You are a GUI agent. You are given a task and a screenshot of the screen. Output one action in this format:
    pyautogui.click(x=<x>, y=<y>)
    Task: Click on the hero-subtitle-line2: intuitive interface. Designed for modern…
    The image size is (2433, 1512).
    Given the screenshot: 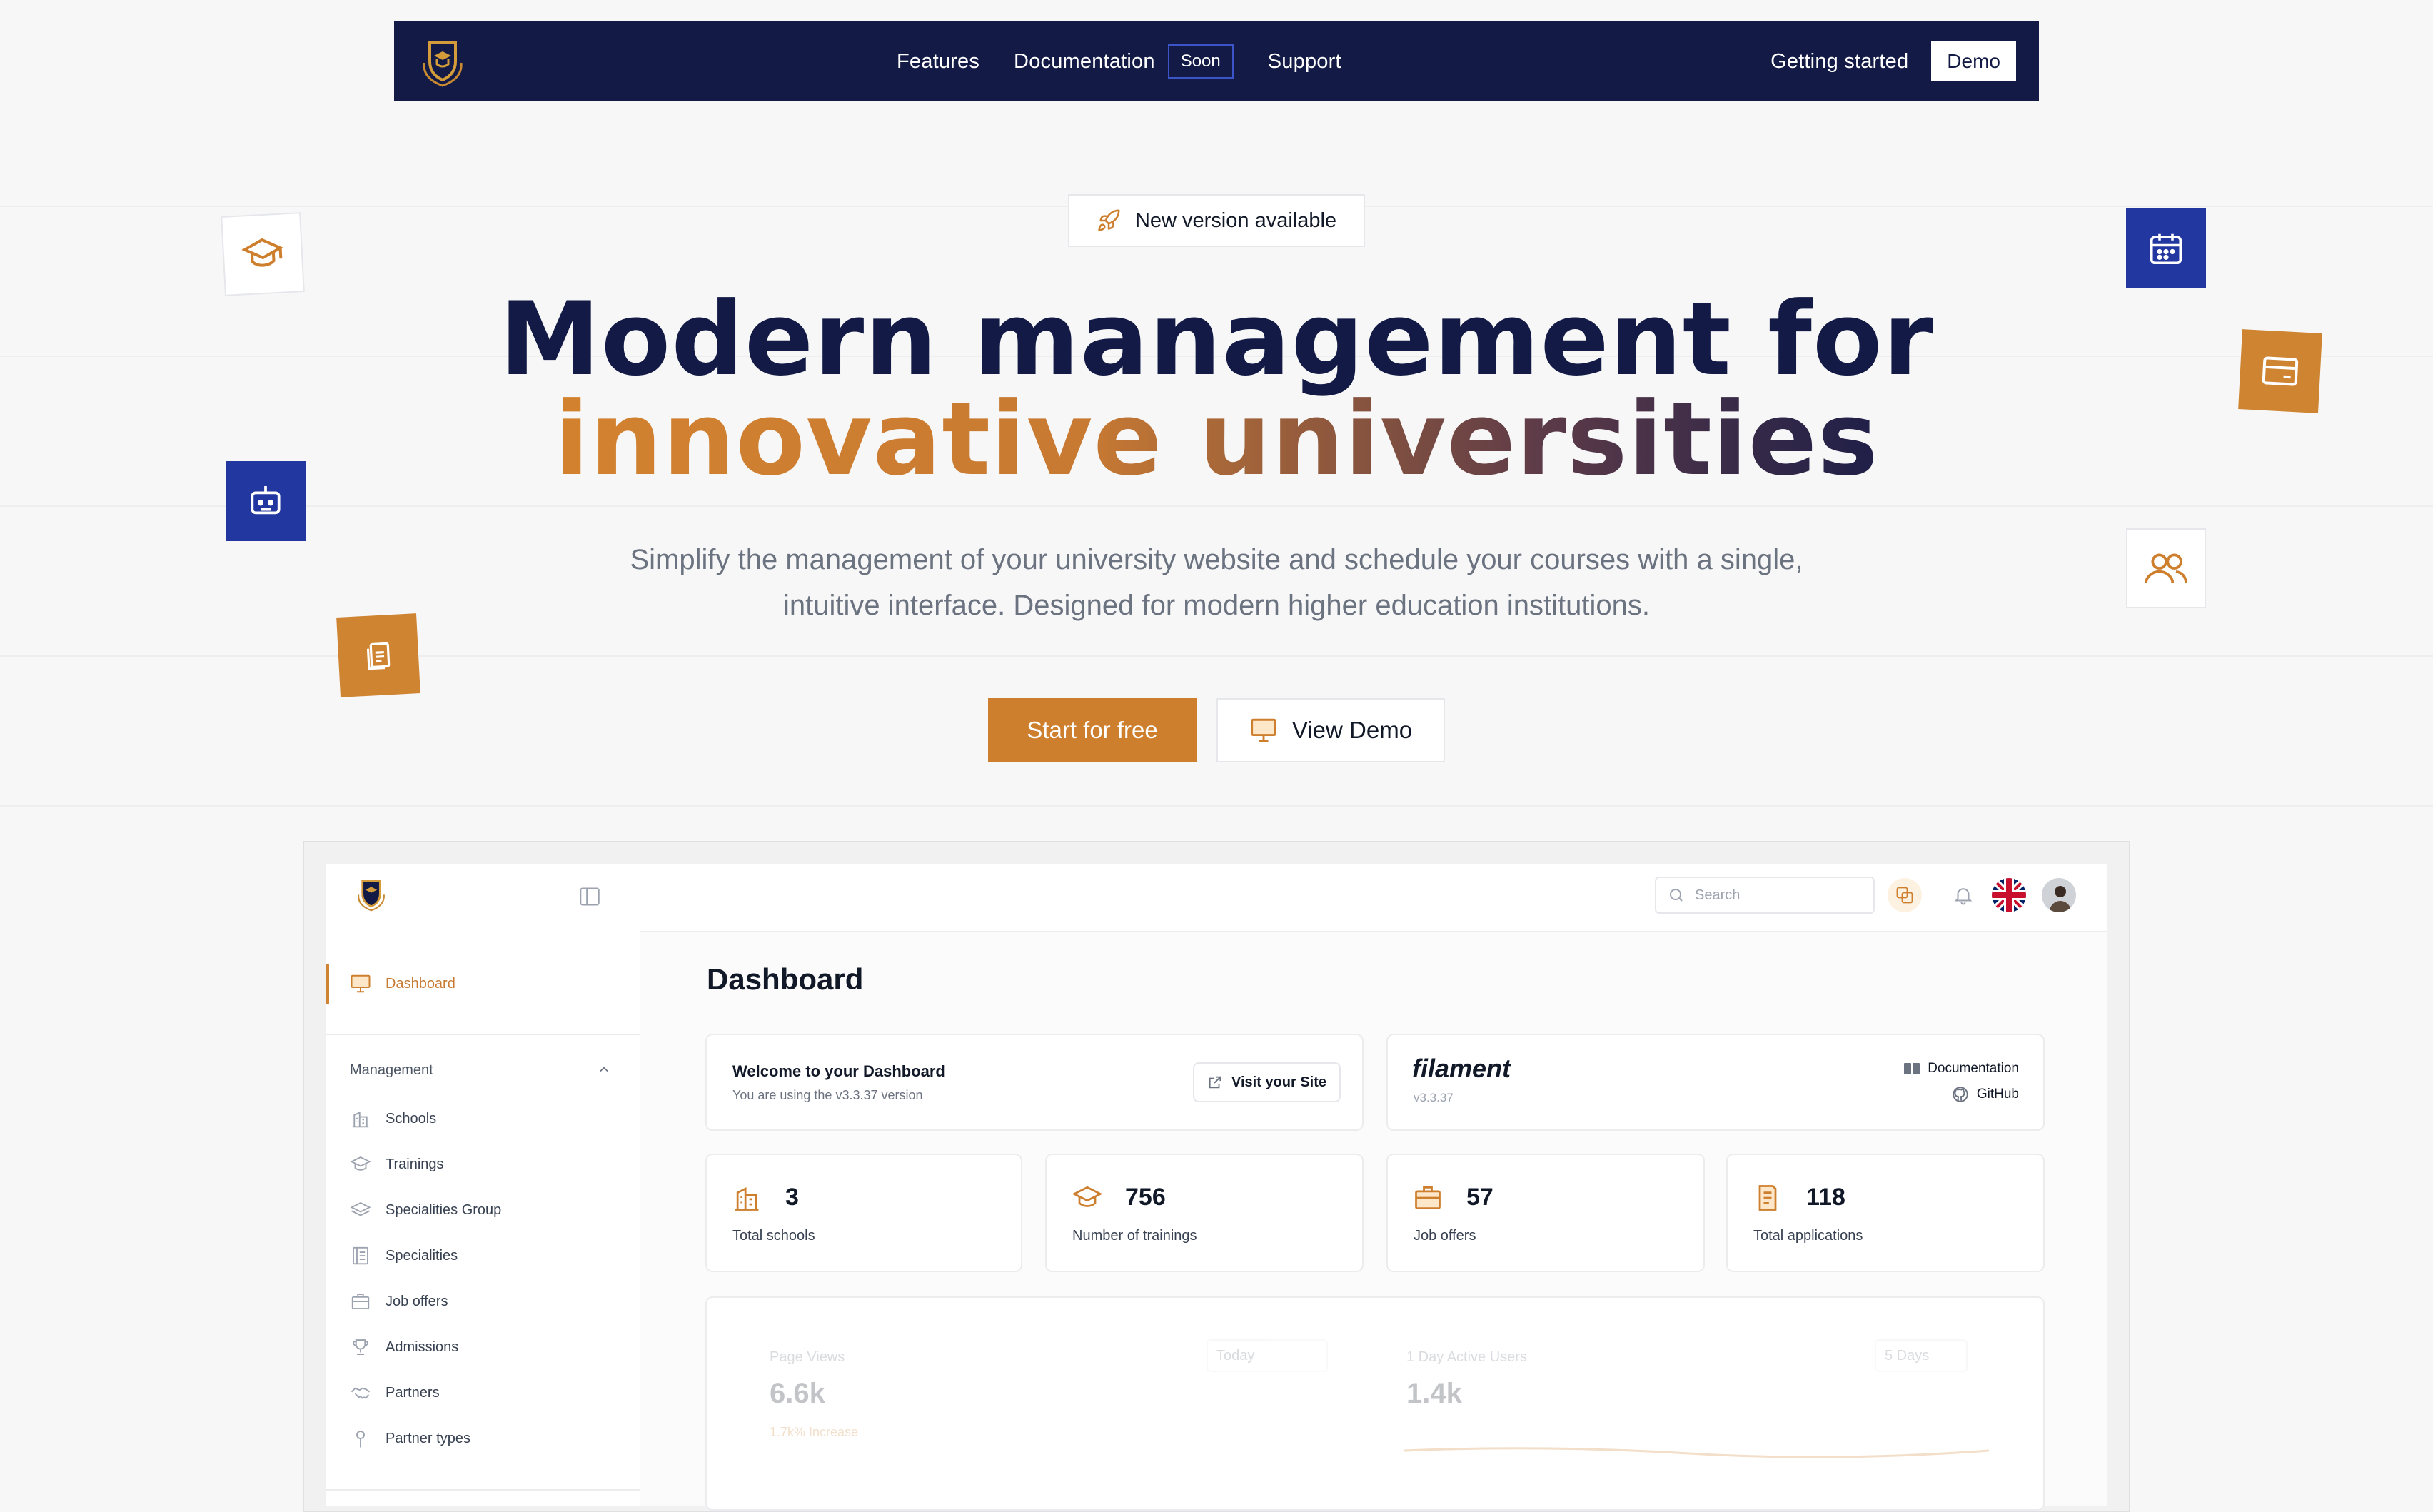 What is the action you would take?
    pyautogui.click(x=1216, y=605)
    